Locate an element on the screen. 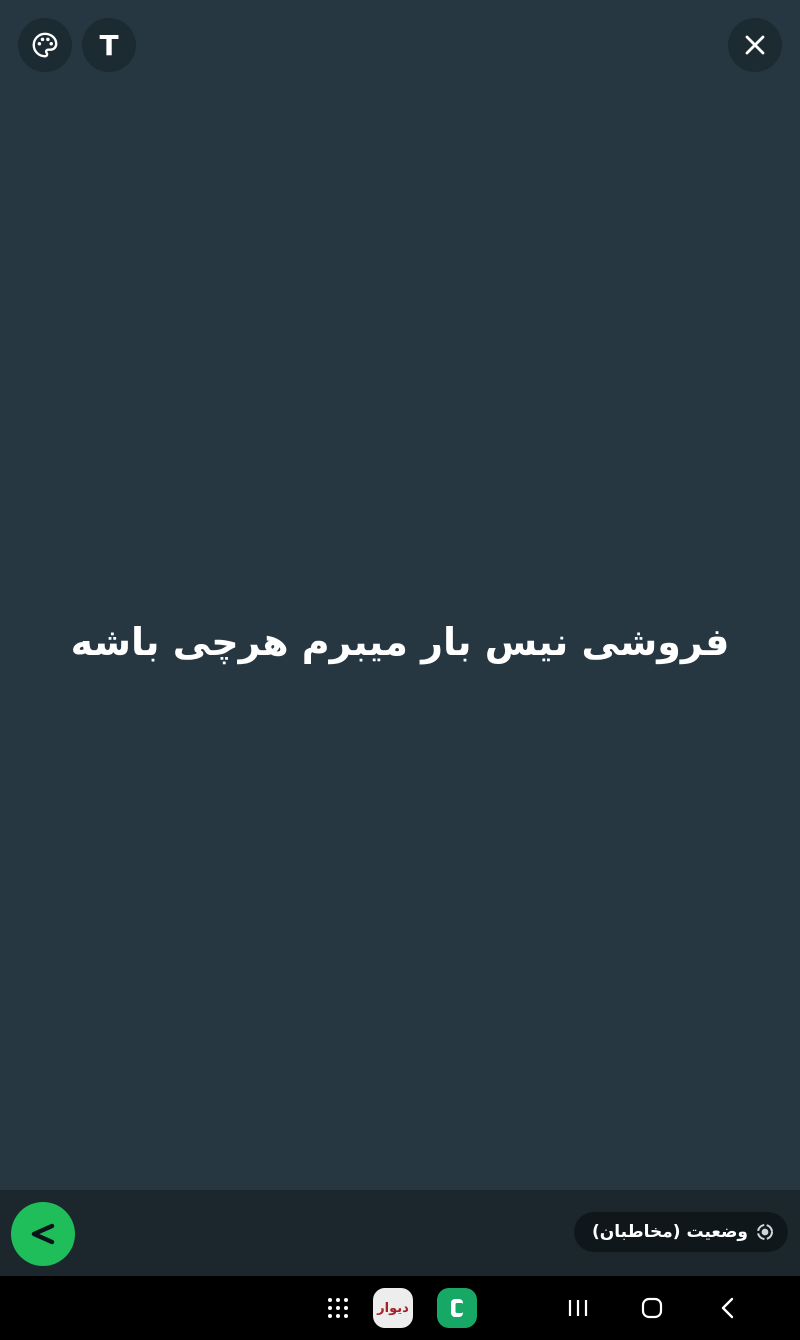  back-icon is located at coordinates (727, 1308).